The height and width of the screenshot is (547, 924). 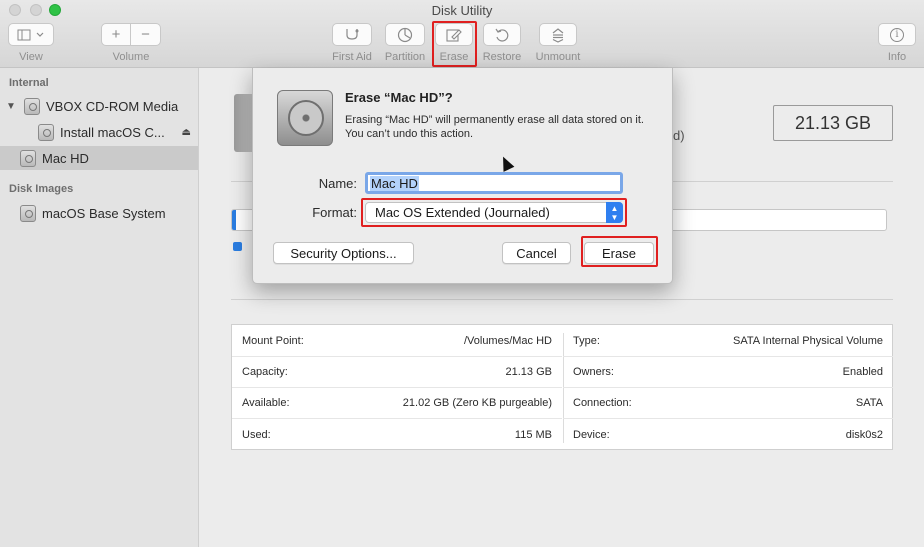 I want to click on window-title: Disk Utility, so click(x=462, y=10).